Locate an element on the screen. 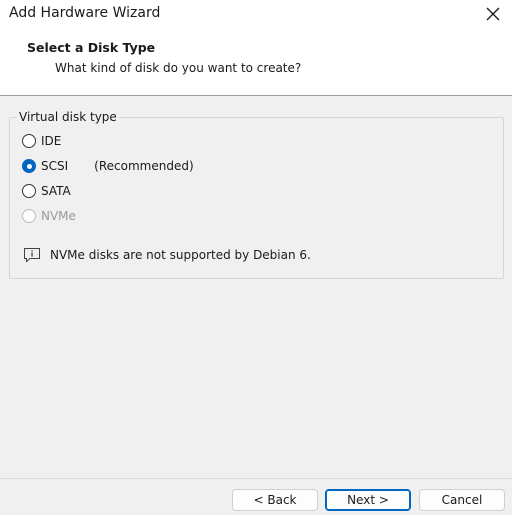  page-subtitle: What kind of disk do you want to create? is located at coordinates (178, 68).